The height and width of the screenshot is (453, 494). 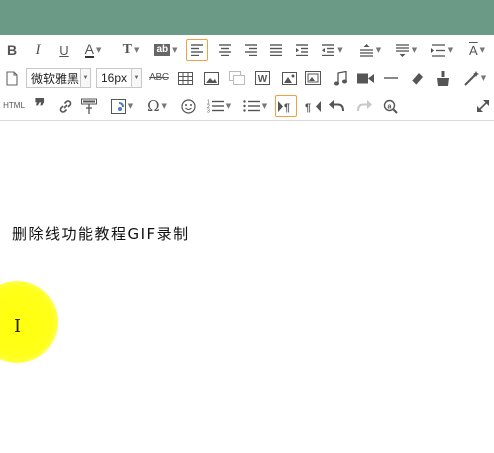 I want to click on indent-icon, so click(x=302, y=50).